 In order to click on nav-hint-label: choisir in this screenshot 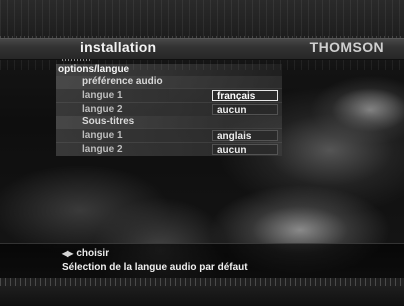, I will do `click(93, 253)`.